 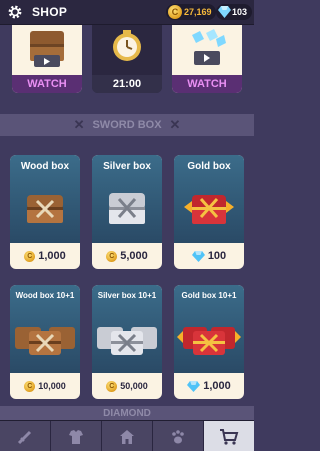 I want to click on box-name: Wood box 10+1, so click(x=45, y=295).